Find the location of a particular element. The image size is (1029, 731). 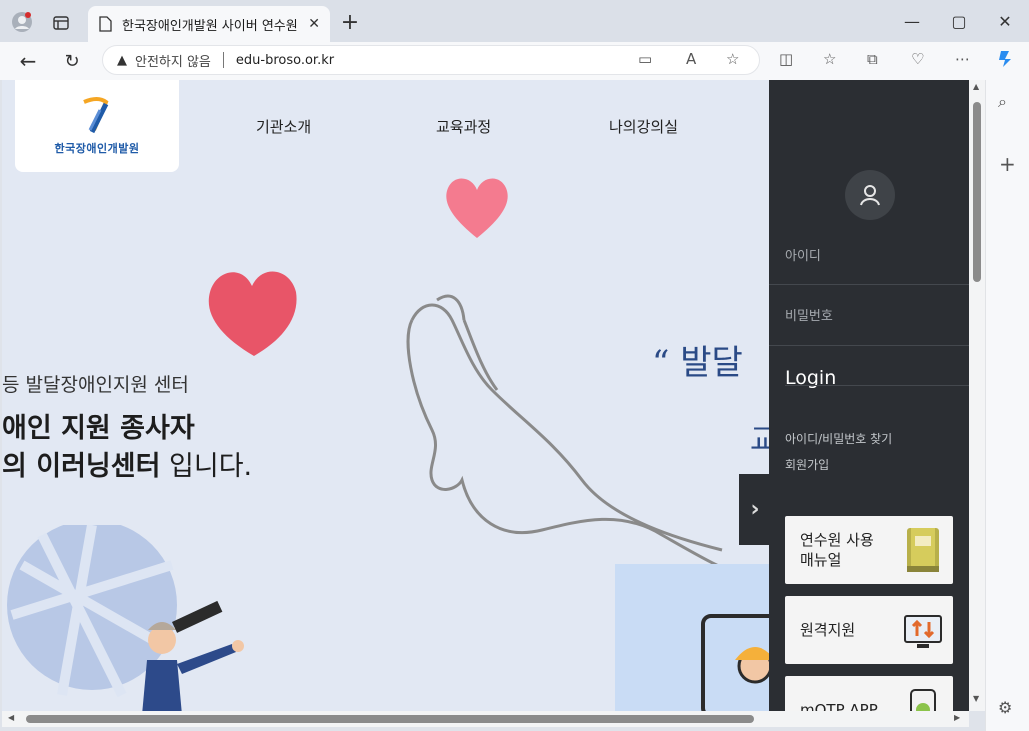

remote-support-card-label: 원격지원 is located at coordinates (828, 630).